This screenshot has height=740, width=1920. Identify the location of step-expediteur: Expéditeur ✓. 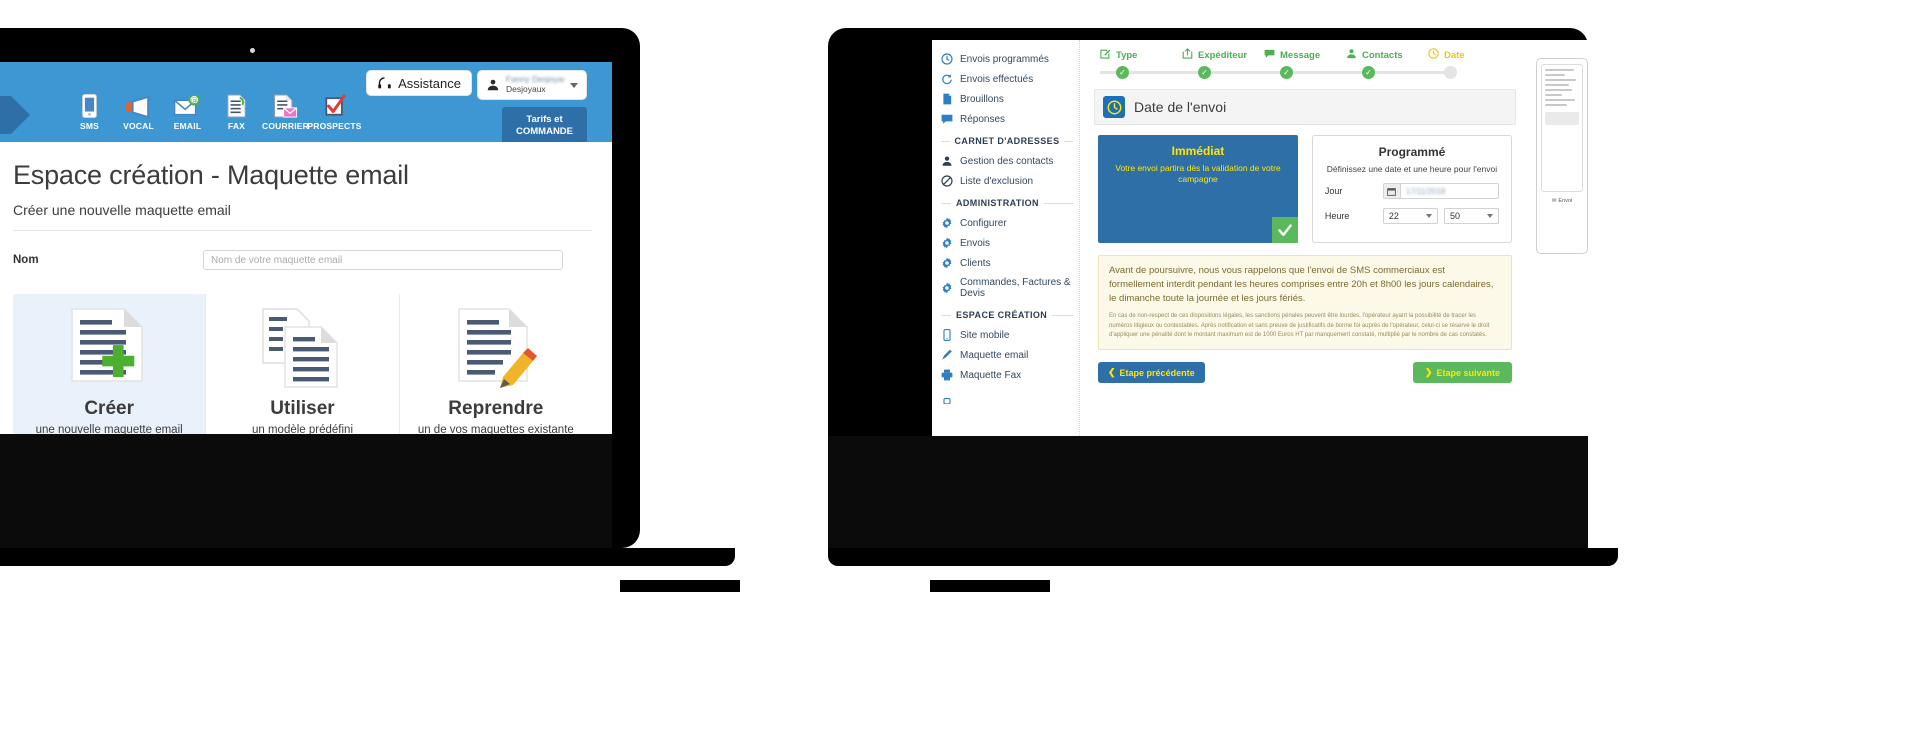
(1223, 64).